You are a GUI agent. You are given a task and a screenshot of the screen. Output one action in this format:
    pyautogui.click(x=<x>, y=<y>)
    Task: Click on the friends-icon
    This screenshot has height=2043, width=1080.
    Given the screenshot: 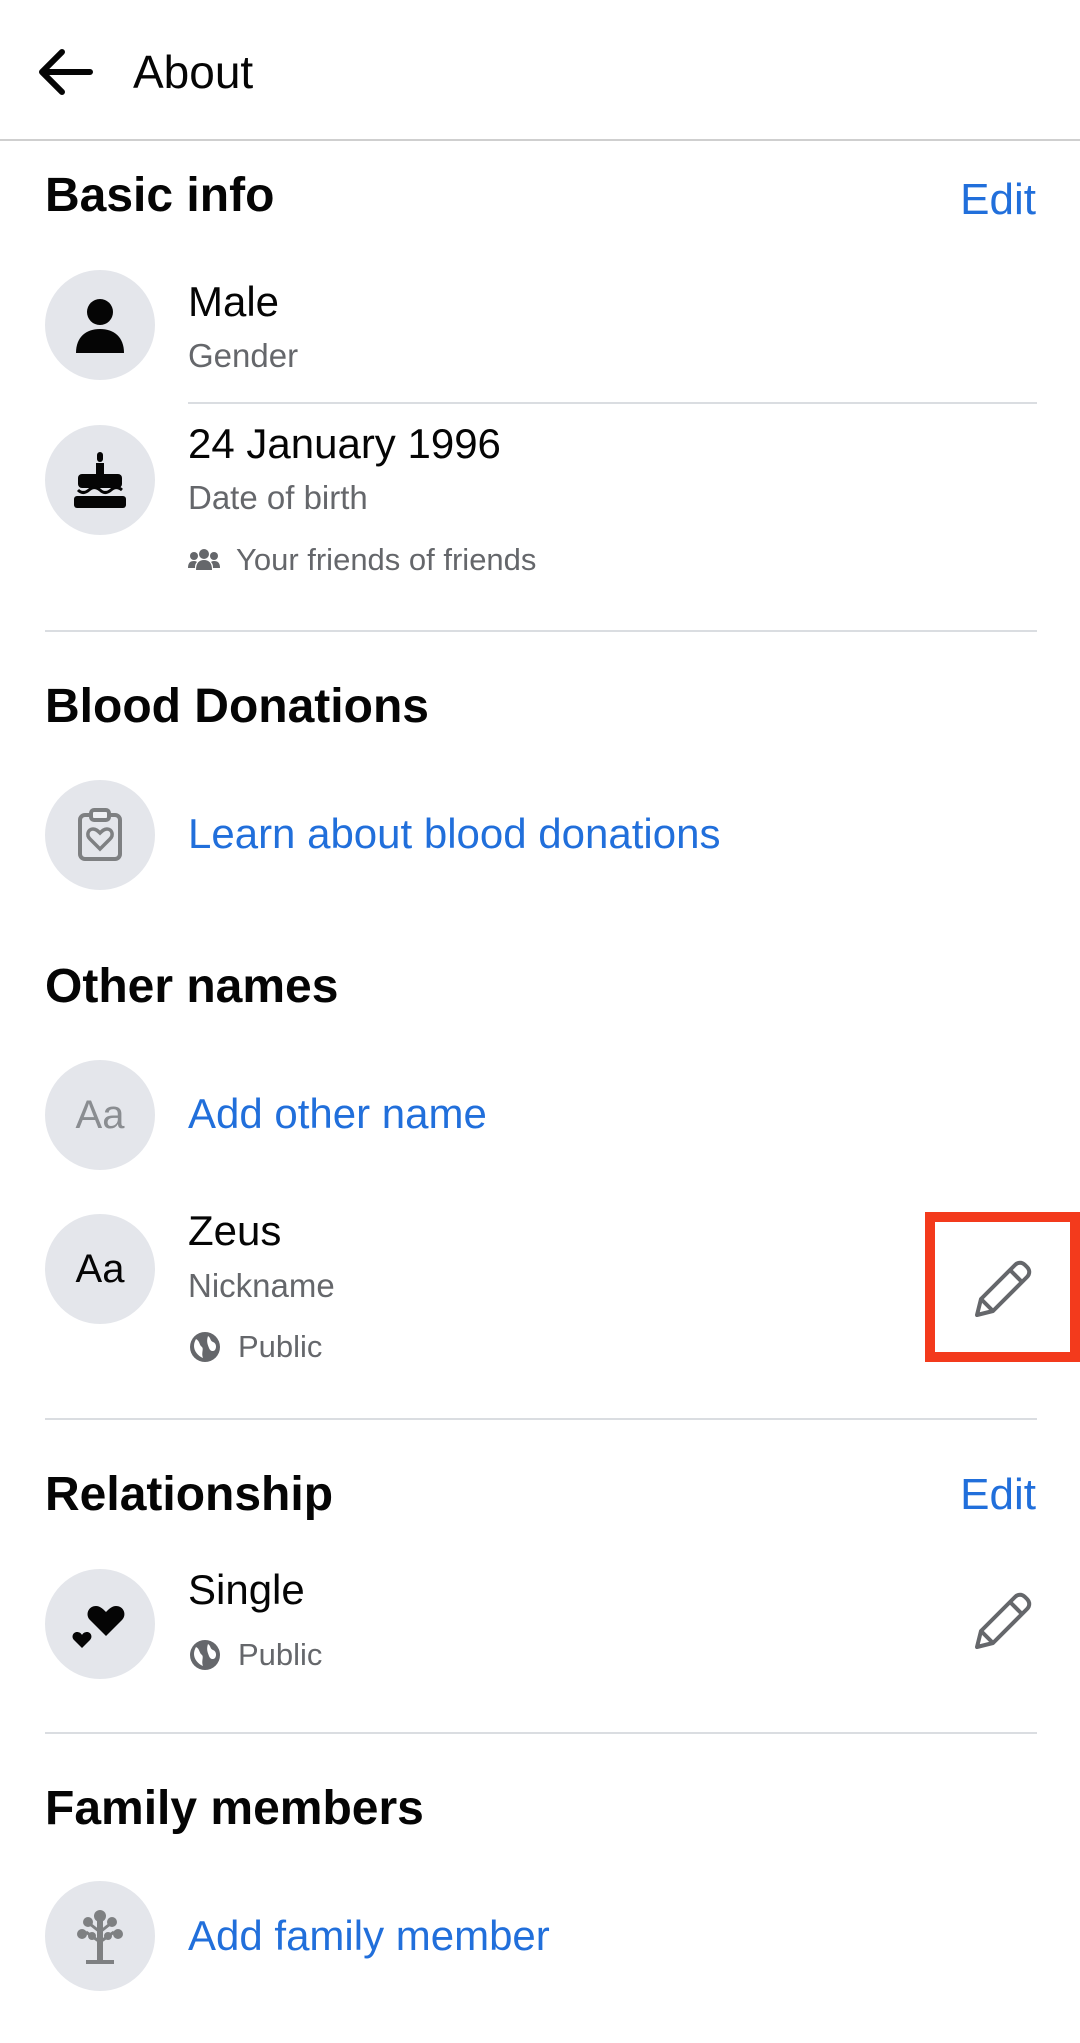 What is the action you would take?
    pyautogui.click(x=204, y=559)
    